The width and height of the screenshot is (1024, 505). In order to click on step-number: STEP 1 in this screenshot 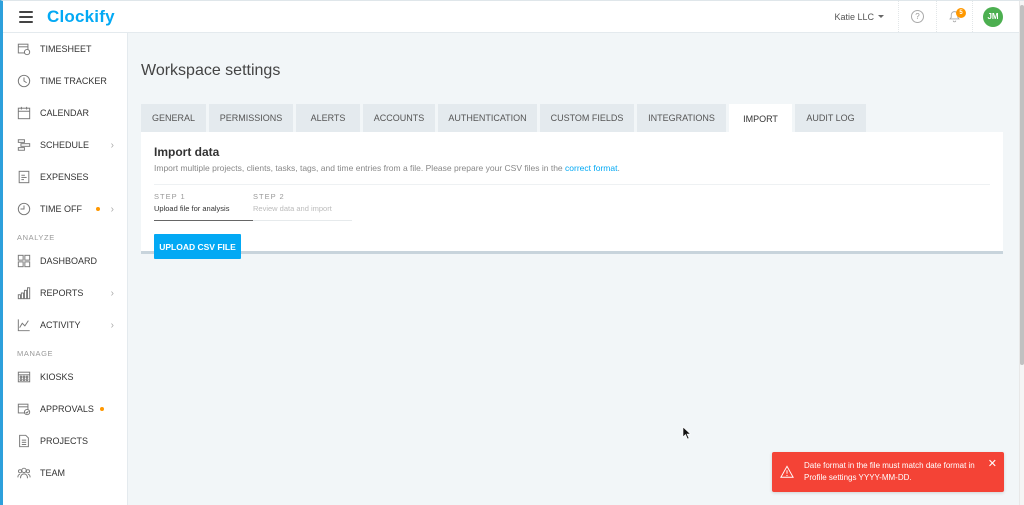, I will do `click(170, 196)`.